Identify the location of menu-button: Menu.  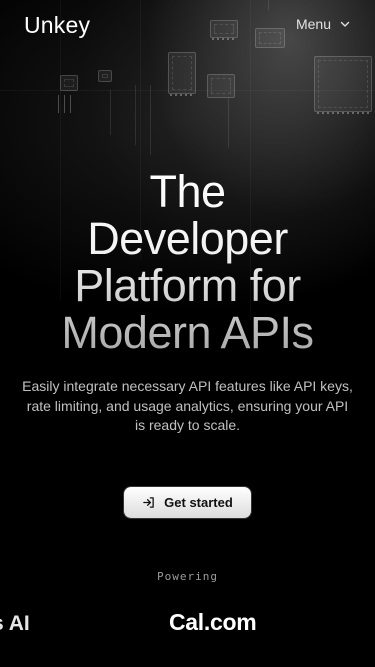
(323, 24).